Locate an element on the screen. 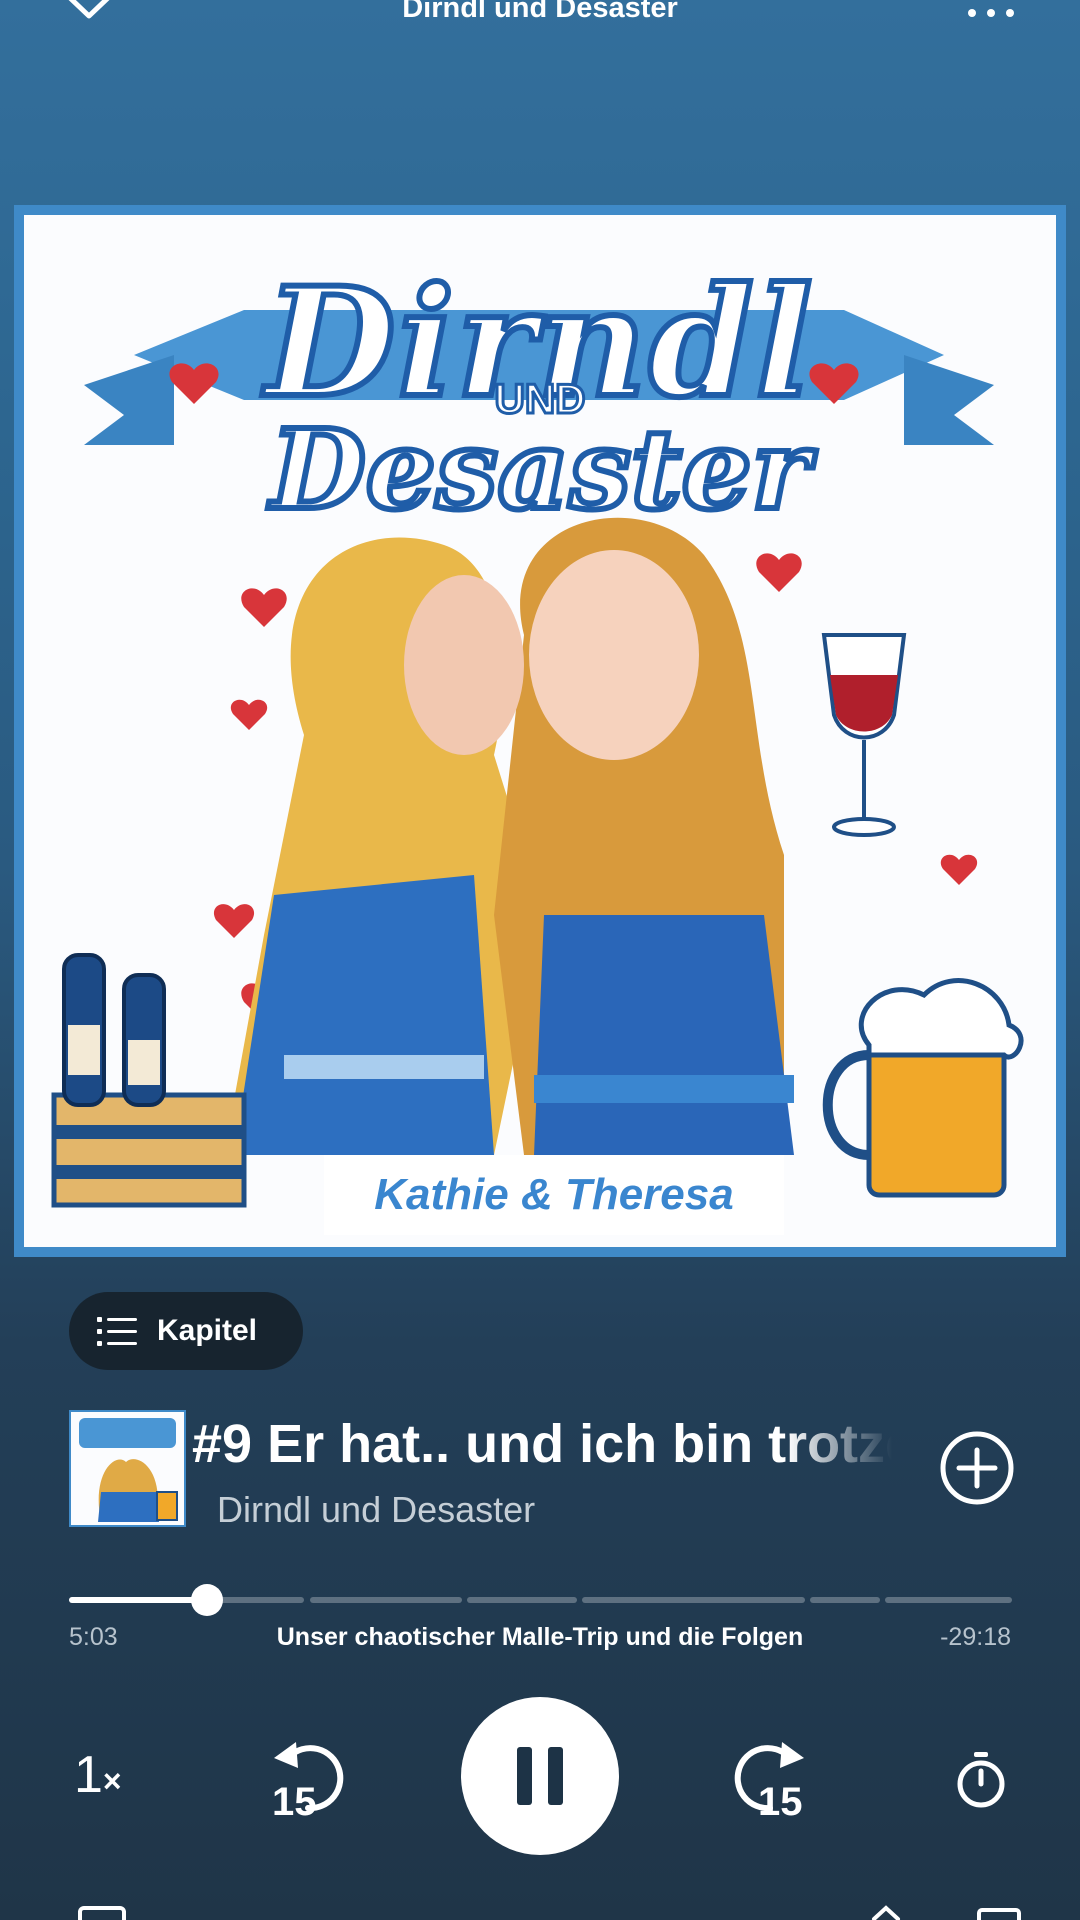 This screenshot has width=1080, height=1920. sleep-timer-icon is located at coordinates (981, 1780).